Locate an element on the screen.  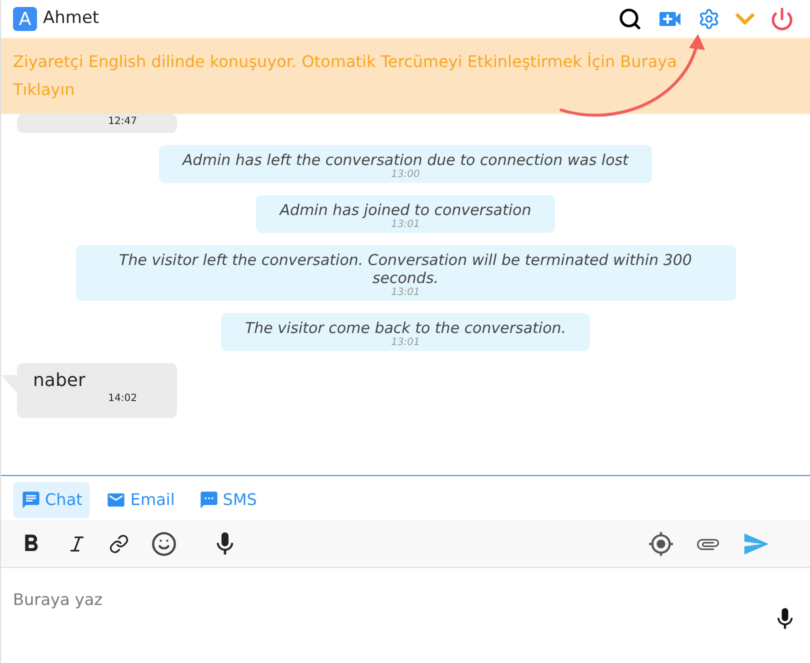
channel-tab: Chat is located at coordinates (51, 500).